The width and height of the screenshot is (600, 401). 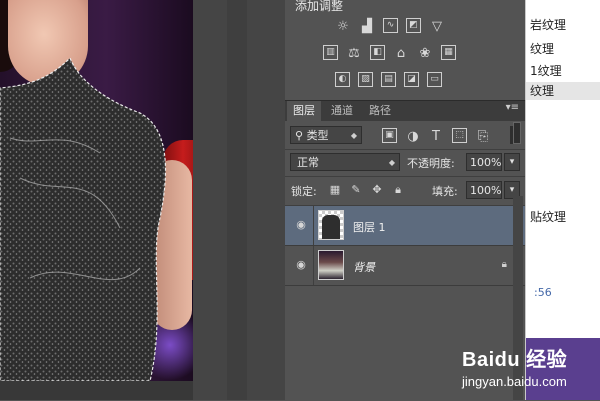 What do you see at coordinates (366, 189) in the screenshot?
I see `lock-options: ▦ ✎ ✥ 🔒︎` at bounding box center [366, 189].